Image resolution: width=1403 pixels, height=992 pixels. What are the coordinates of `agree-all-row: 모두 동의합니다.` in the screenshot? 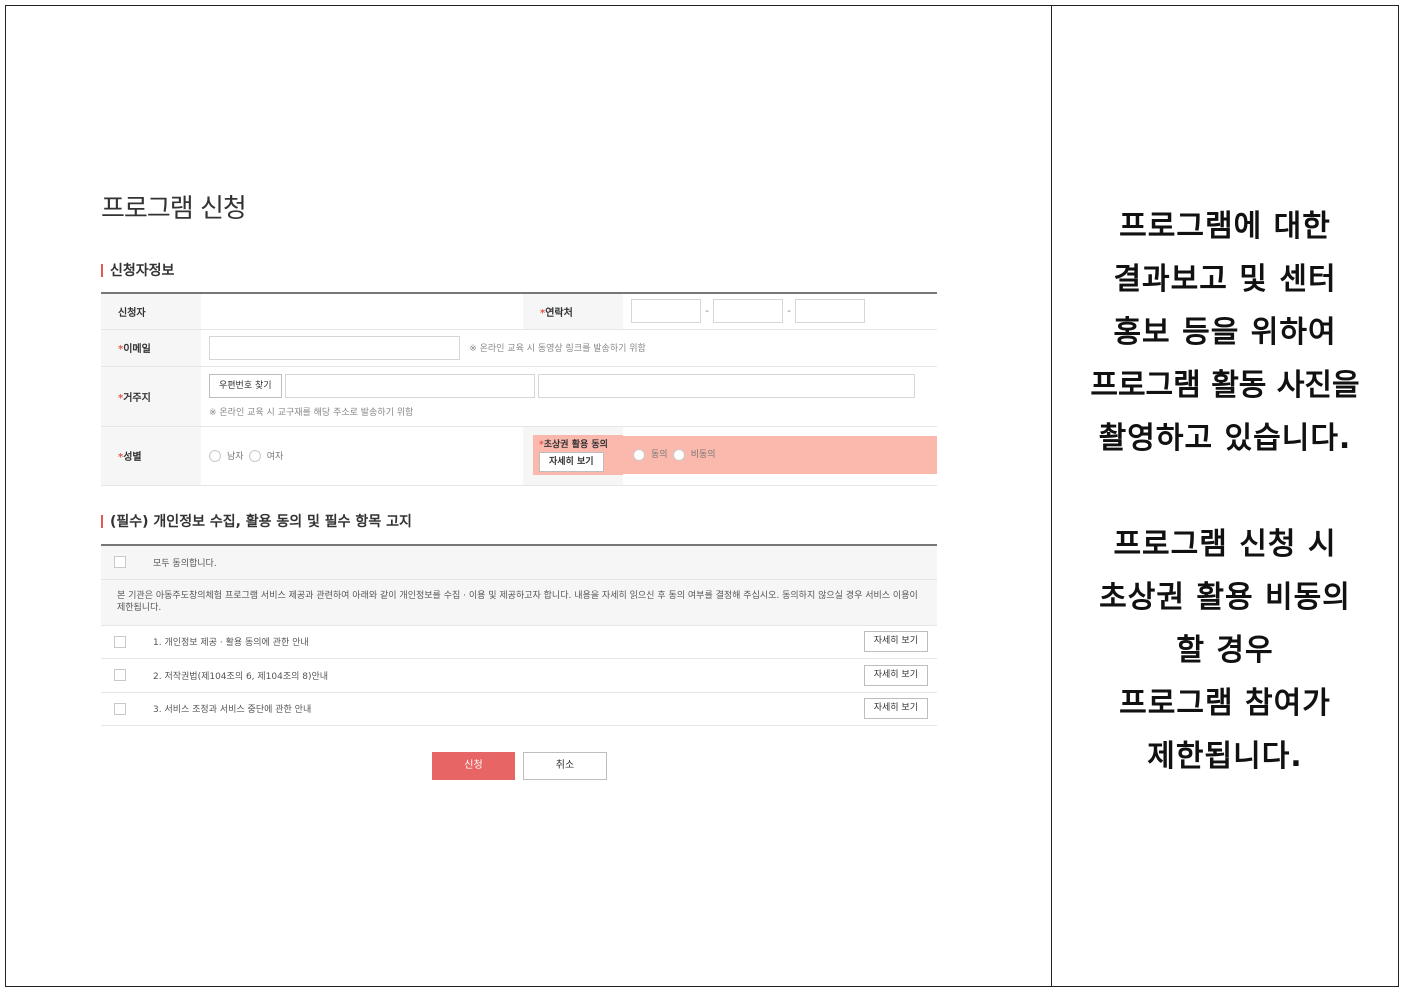 It's located at (519, 562).